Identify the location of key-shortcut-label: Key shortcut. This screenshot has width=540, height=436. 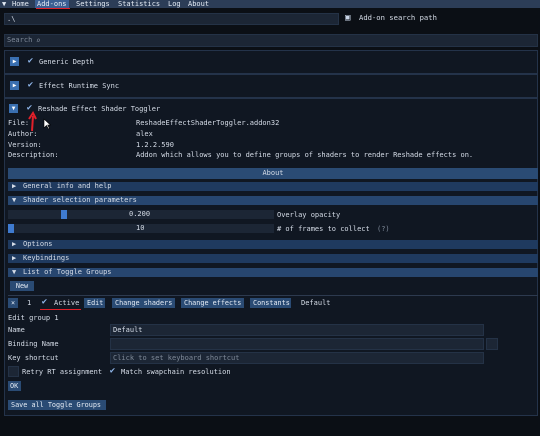
(33, 358).